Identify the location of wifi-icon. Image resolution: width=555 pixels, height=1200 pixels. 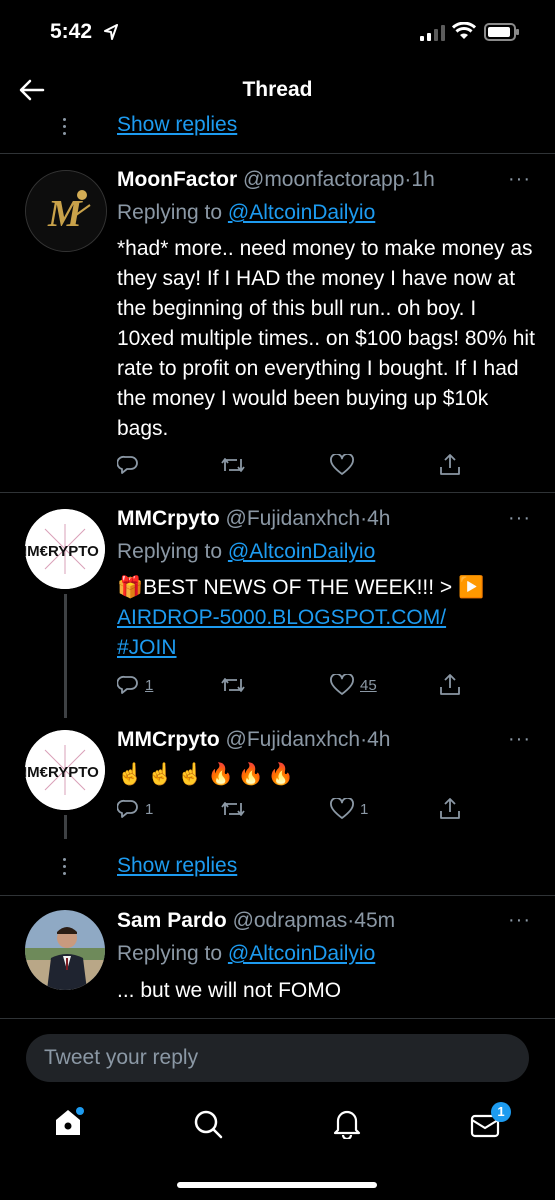
(464, 30).